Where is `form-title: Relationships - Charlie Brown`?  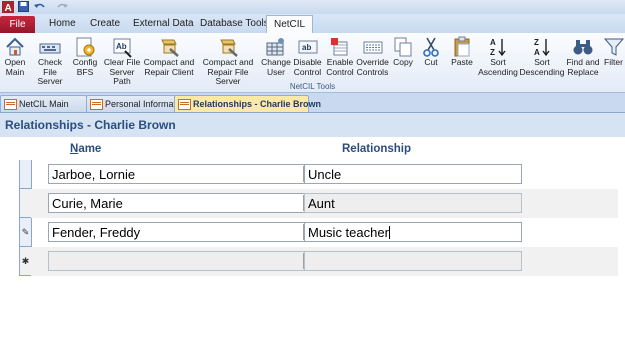 form-title: Relationships - Charlie Brown is located at coordinates (90, 125).